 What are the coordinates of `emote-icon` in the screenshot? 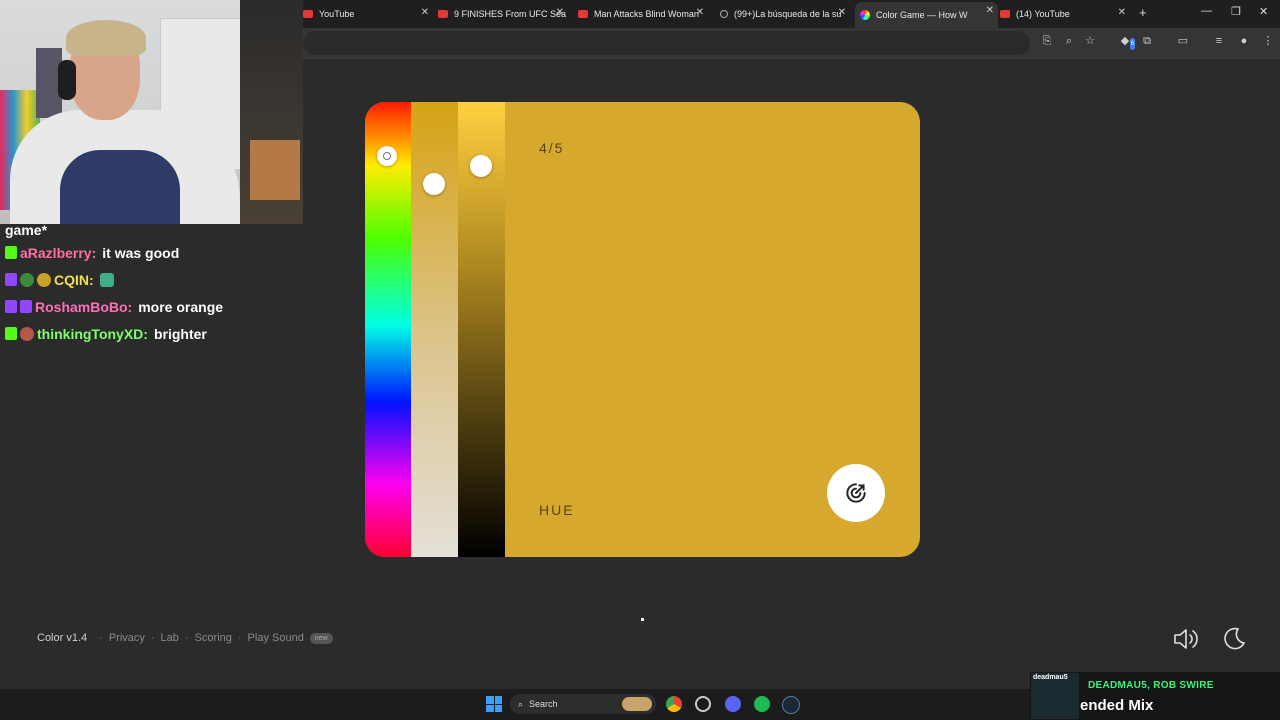 It's located at (106, 279).